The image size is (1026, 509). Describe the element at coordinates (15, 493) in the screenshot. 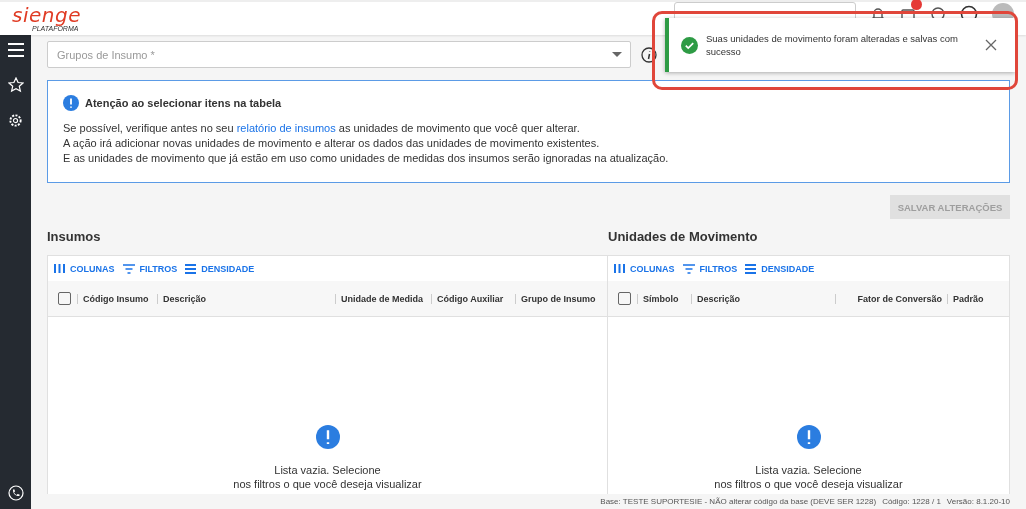

I see `phone-icon` at that location.